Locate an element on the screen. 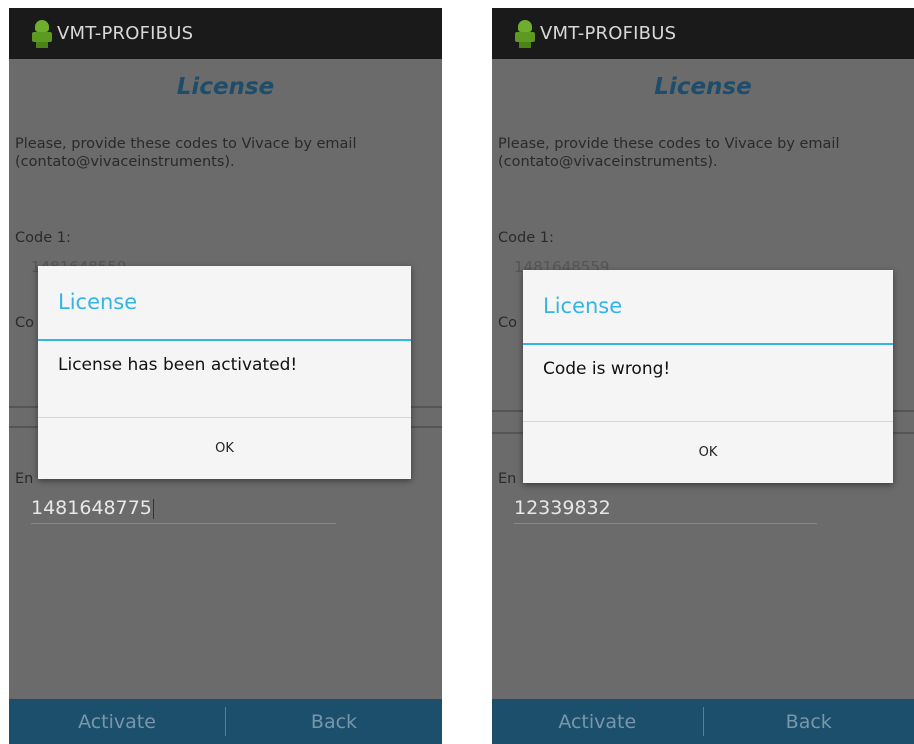 The image size is (914, 744). text-cursor is located at coordinates (153, 508).